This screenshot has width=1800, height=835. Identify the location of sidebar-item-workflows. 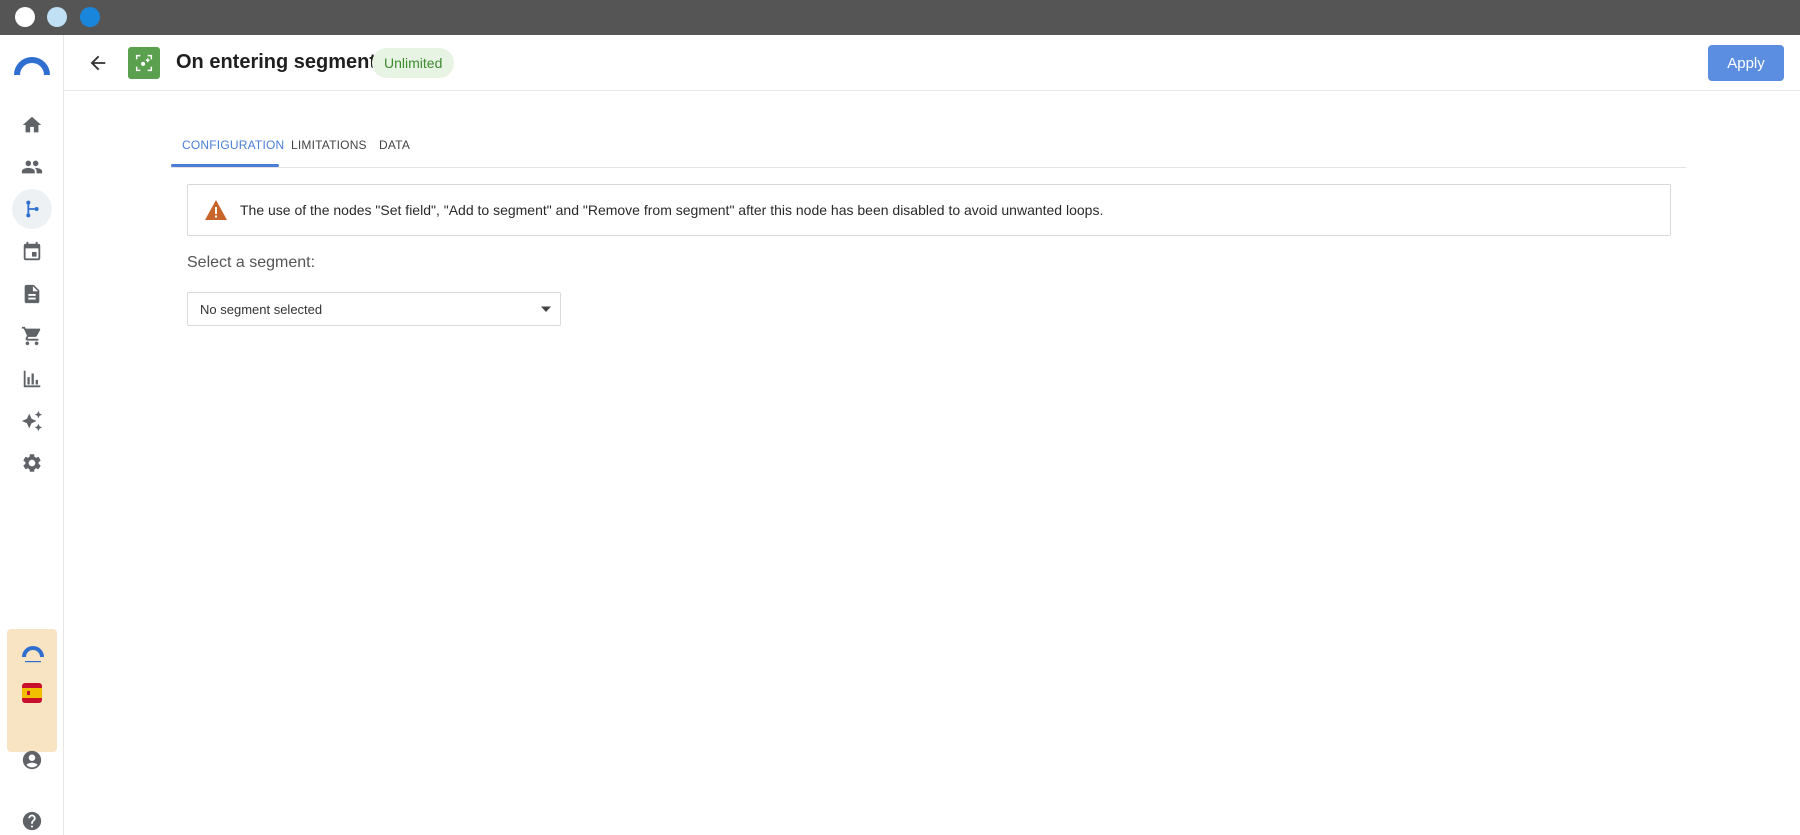
(32, 209).